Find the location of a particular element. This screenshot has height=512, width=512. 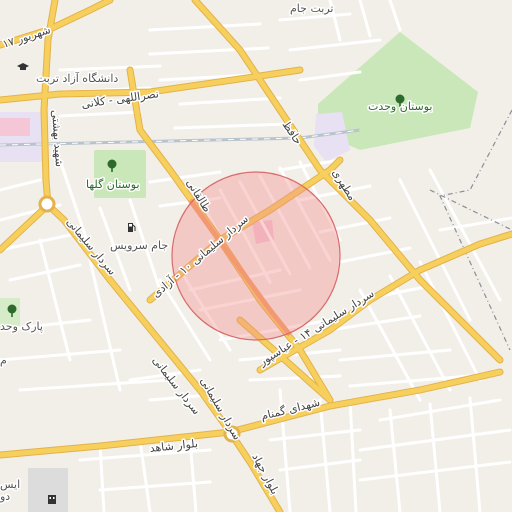

label-shahid-beheshti: شهید بهشتی is located at coordinates (57, 138).